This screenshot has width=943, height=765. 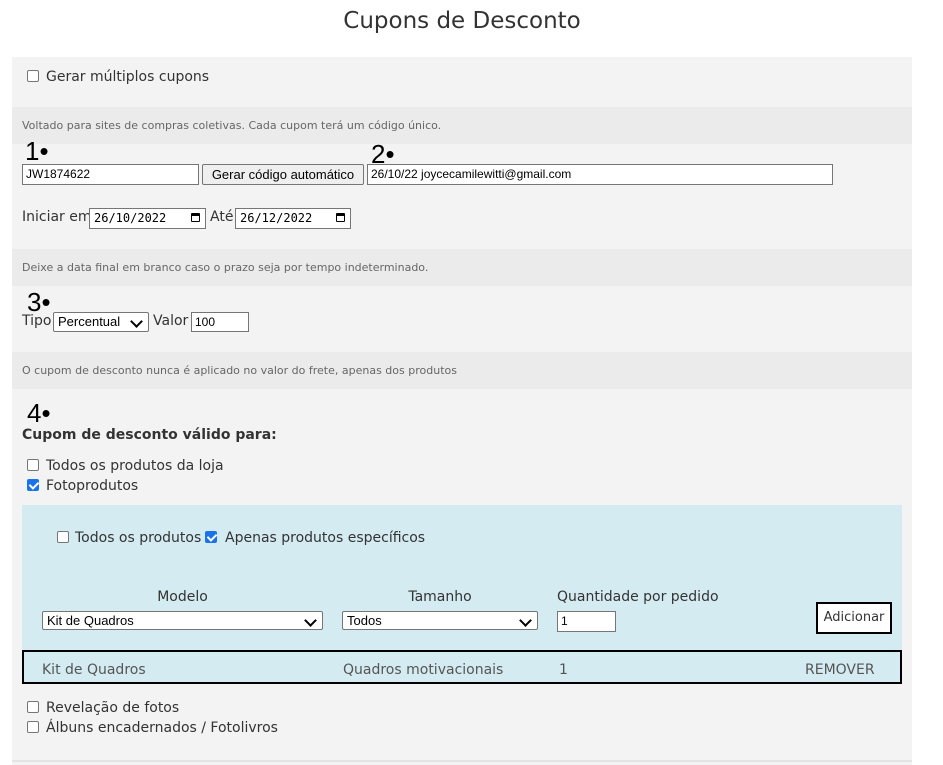 What do you see at coordinates (182, 620) in the screenshot?
I see `model-select: Kit de Quadros` at bounding box center [182, 620].